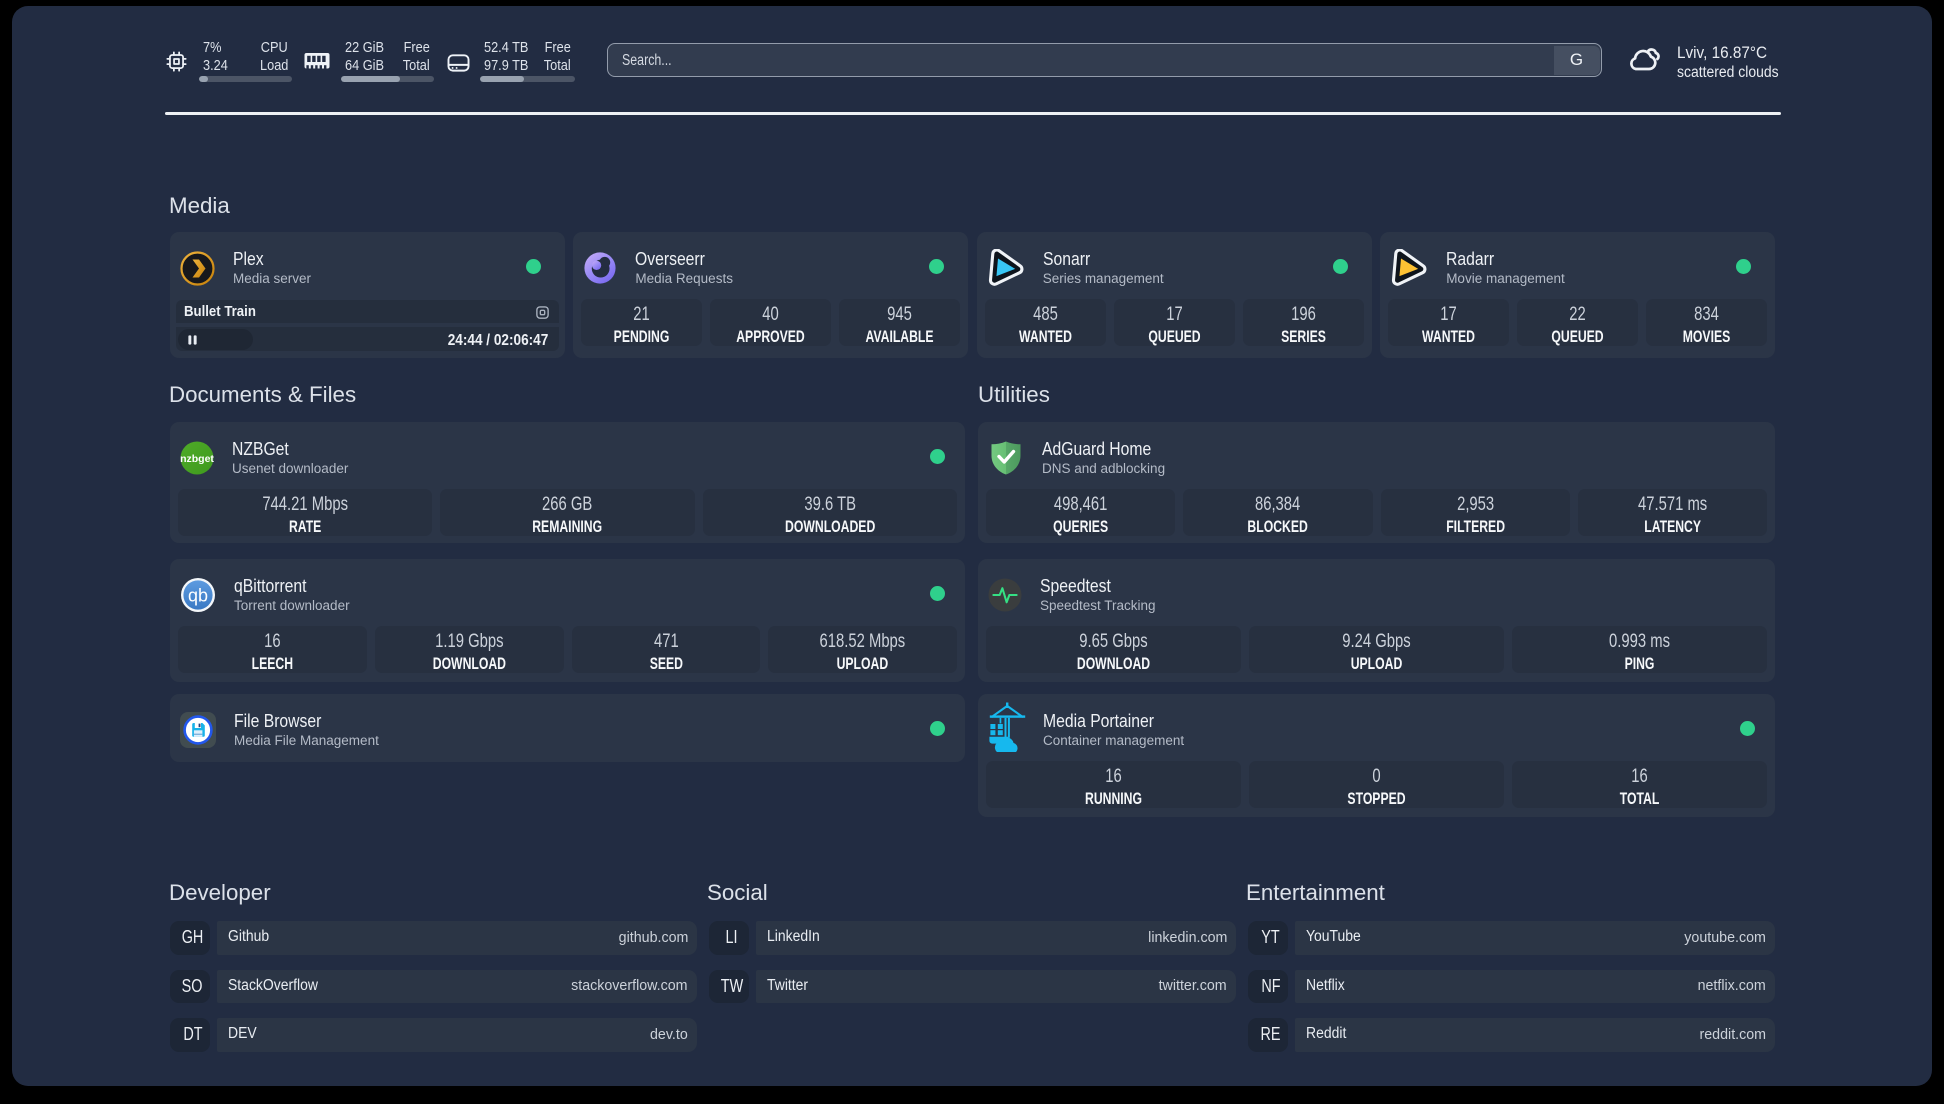 The width and height of the screenshot is (1944, 1104). What do you see at coordinates (198, 596) in the screenshot?
I see `svg-text: qb` at bounding box center [198, 596].